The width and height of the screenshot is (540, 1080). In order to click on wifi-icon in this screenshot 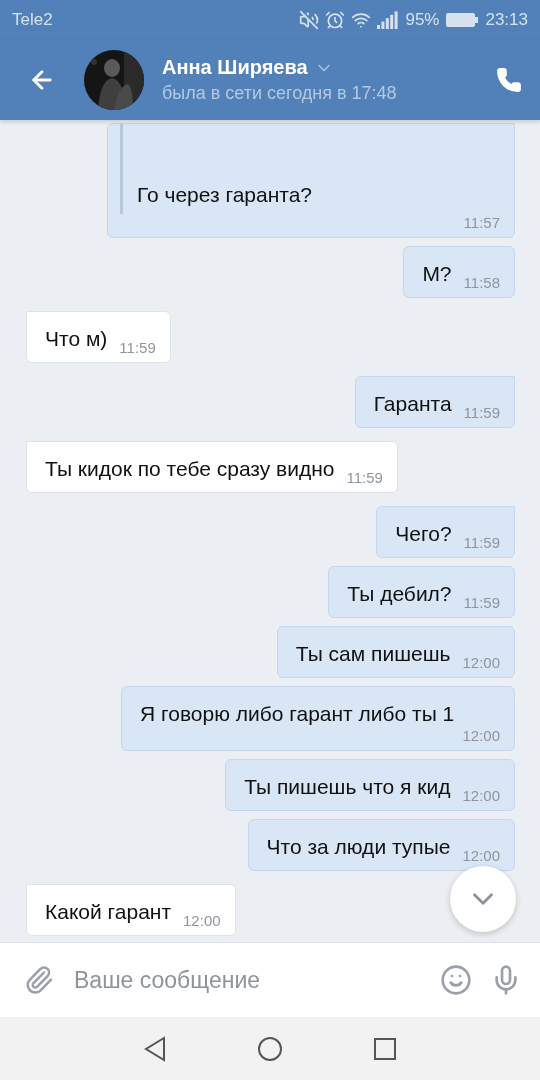, I will do `click(361, 20)`.